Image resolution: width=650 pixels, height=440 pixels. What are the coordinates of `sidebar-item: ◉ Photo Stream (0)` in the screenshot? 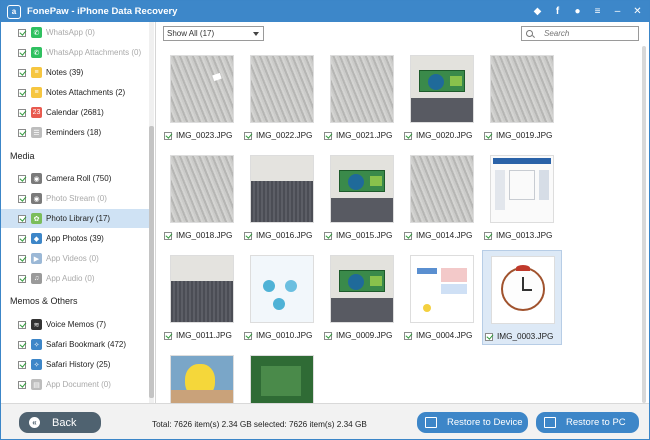 It's located at (75, 198).